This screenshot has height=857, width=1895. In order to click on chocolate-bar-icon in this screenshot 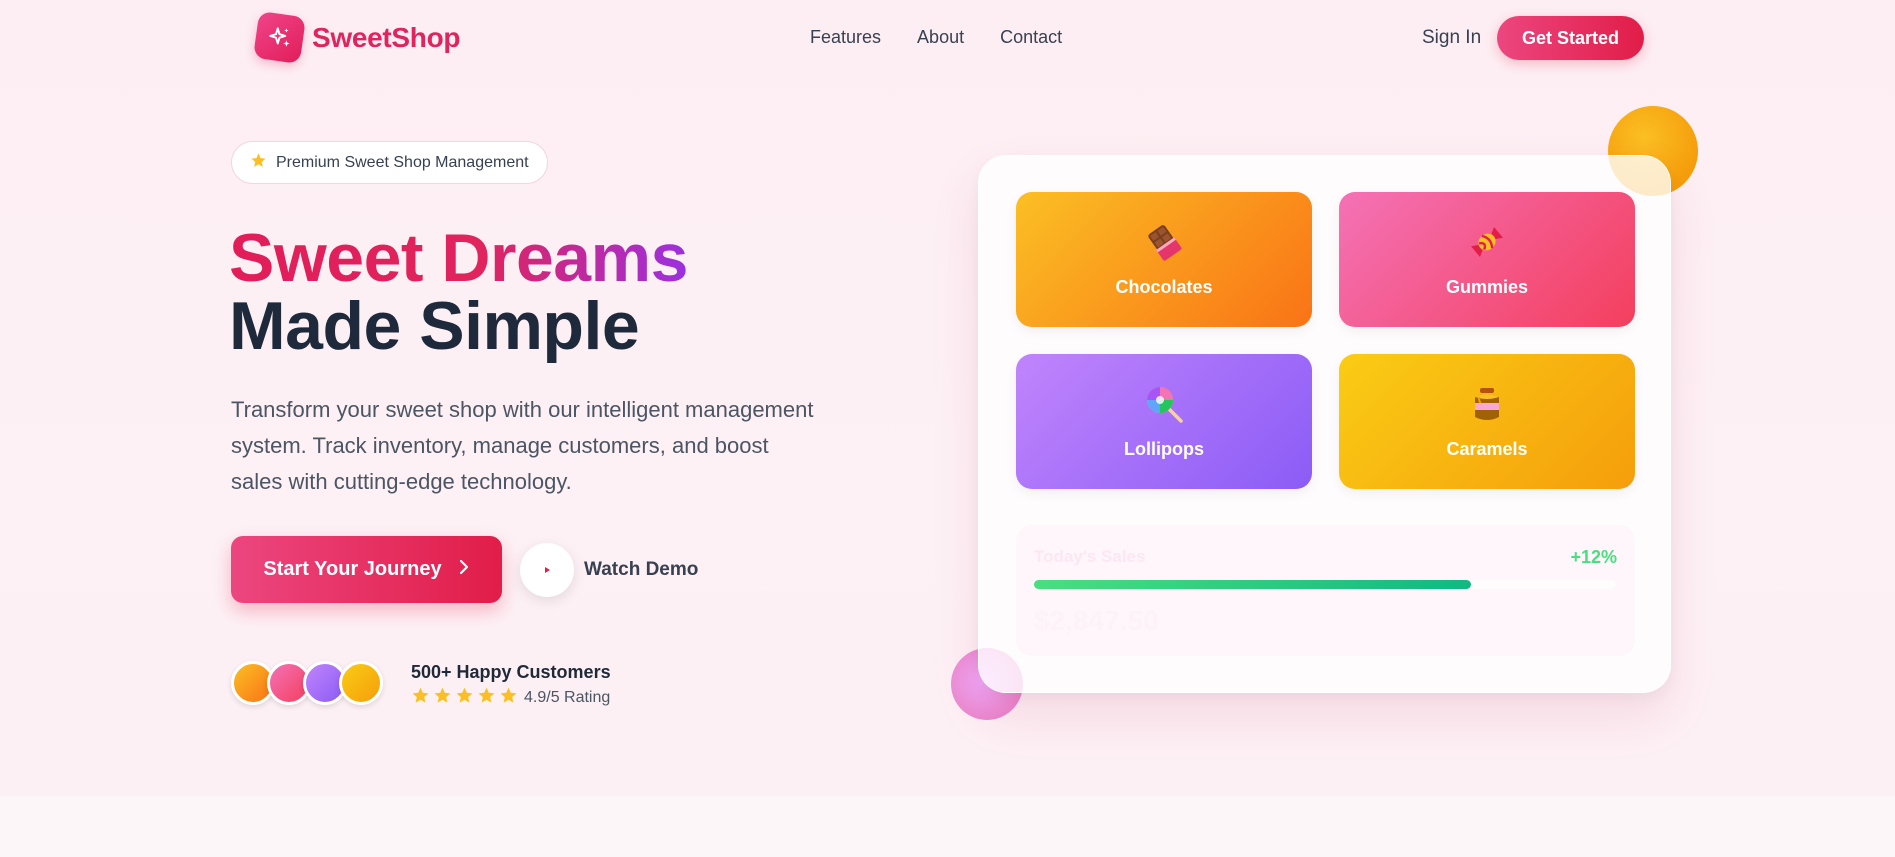, I will do `click(1164, 244)`.